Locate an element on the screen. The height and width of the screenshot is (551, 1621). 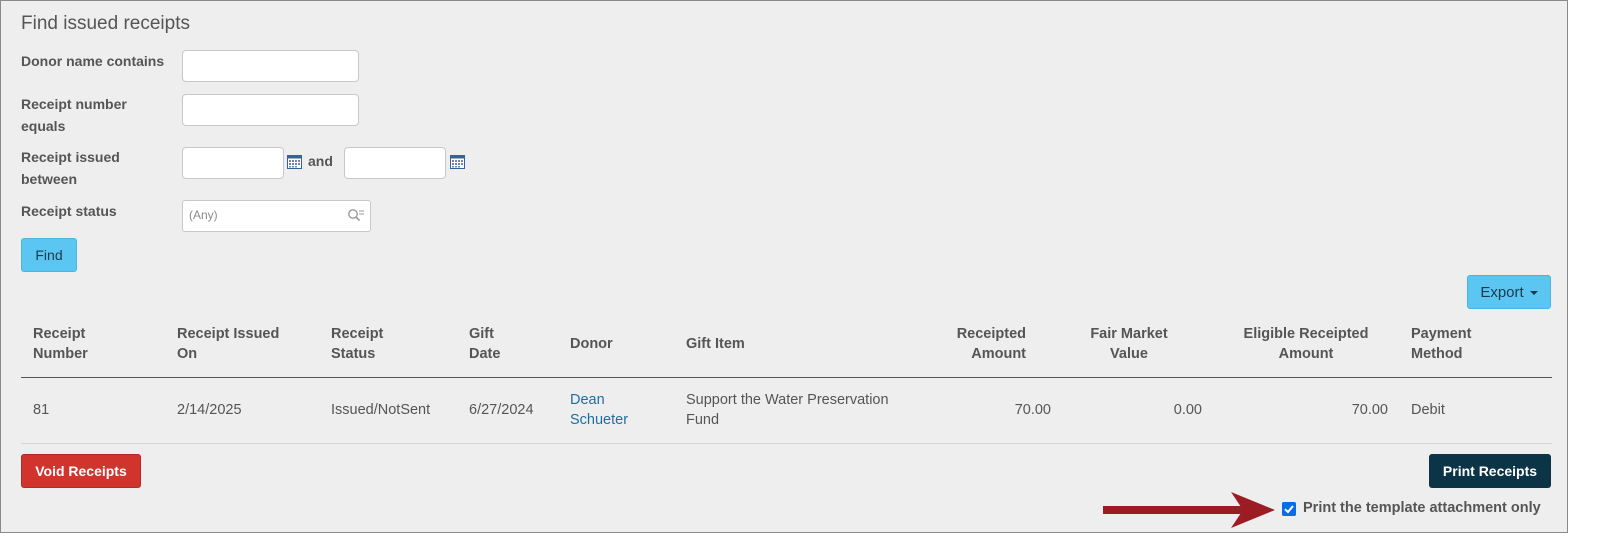
receipt-status-select: (Any) is located at coordinates (276, 216).